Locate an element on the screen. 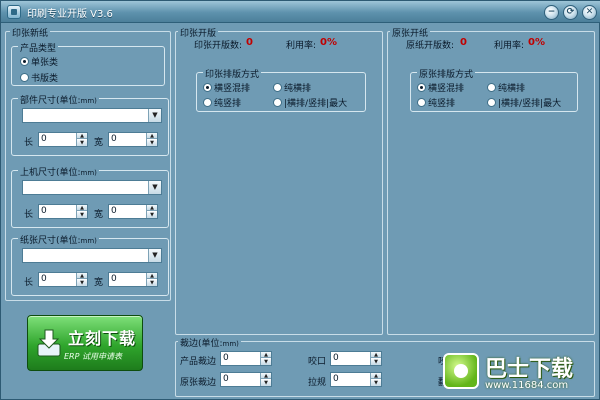  close-icon: ✕ is located at coordinates (589, 12).